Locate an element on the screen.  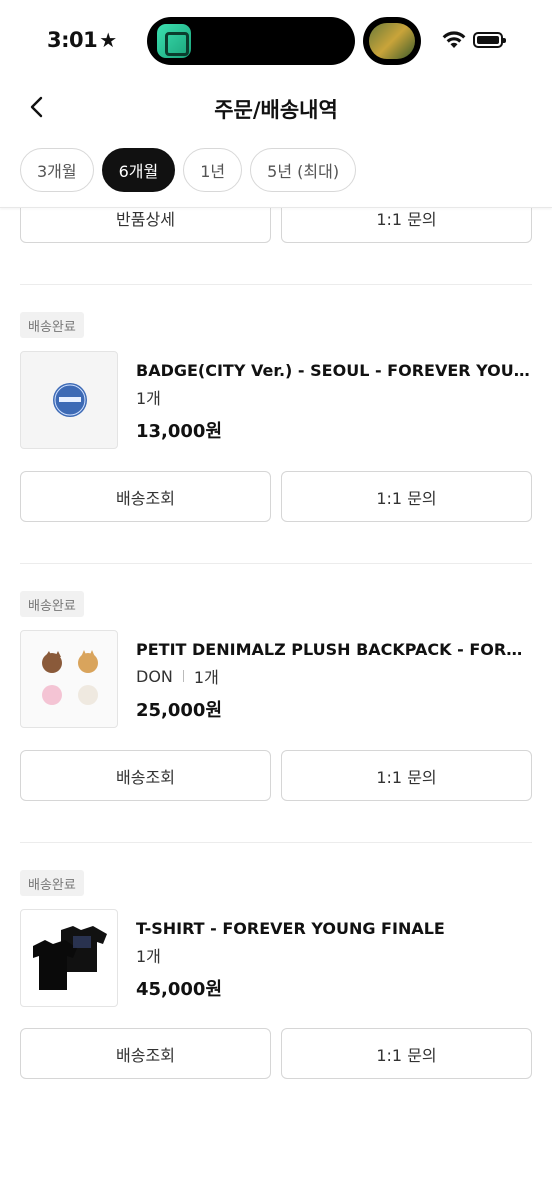
app-header: 주문/배송내역 is located at coordinates (276, 108).